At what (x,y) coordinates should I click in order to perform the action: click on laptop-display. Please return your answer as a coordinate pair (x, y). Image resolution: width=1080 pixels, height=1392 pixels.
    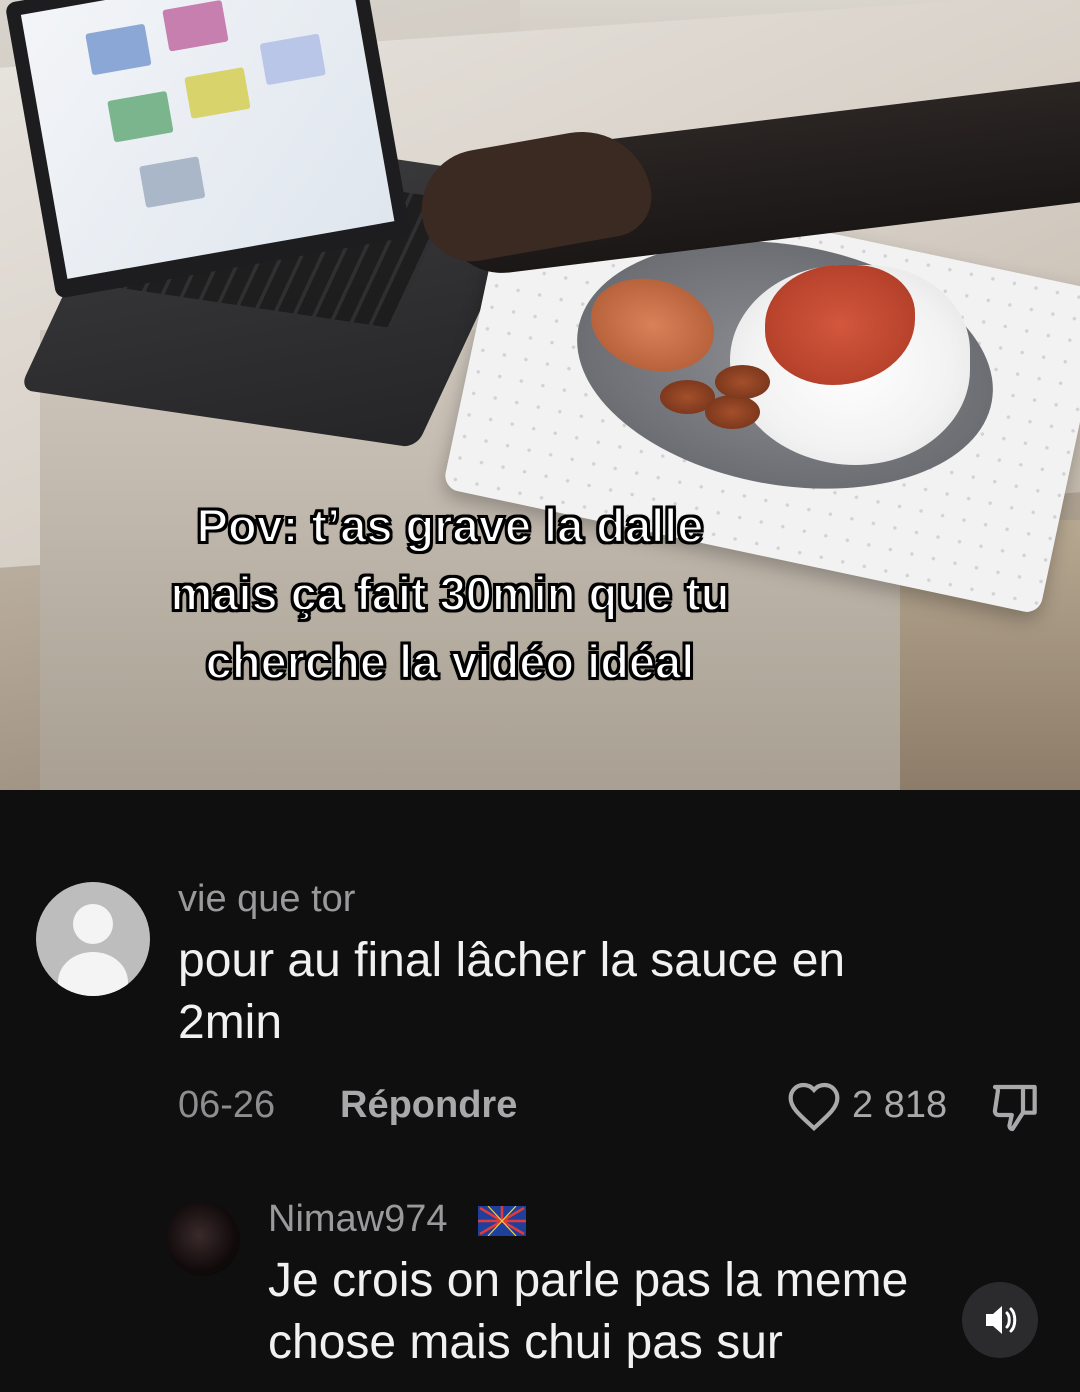
    Looking at the image, I should click on (207, 139).